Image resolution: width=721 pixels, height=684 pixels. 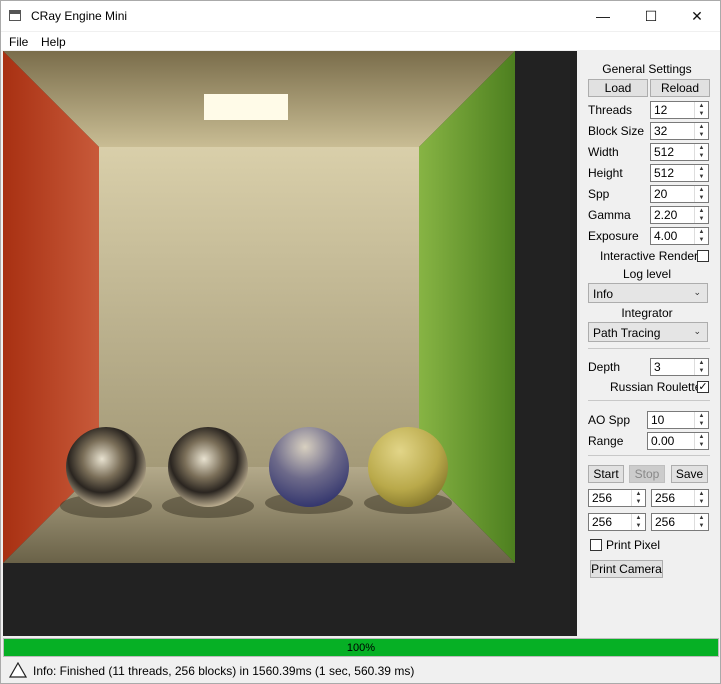 What do you see at coordinates (697, 16) in the screenshot?
I see `close-icon: ✕` at bounding box center [697, 16].